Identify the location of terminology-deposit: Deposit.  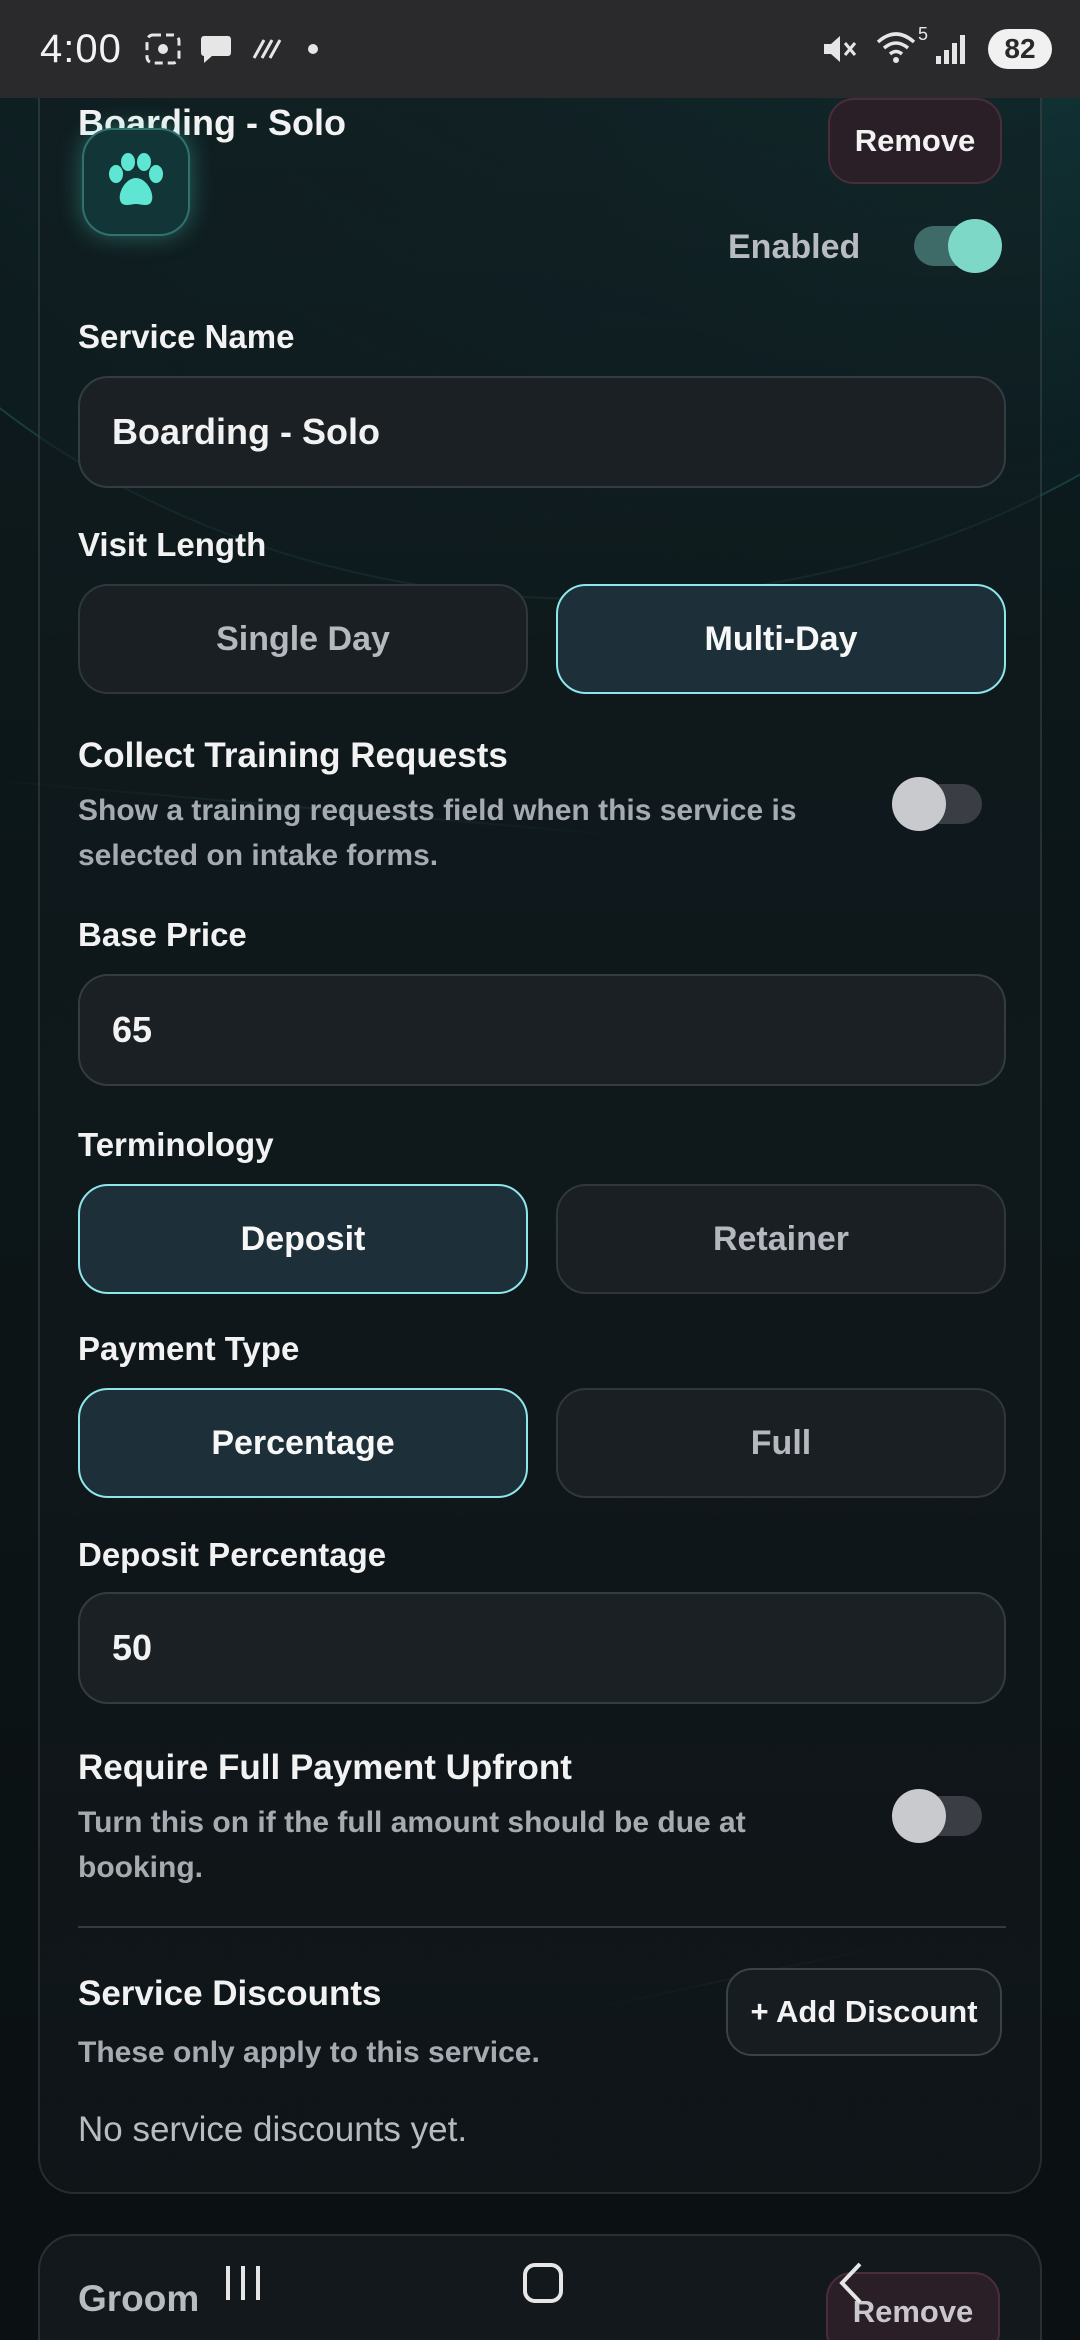
(303, 1239).